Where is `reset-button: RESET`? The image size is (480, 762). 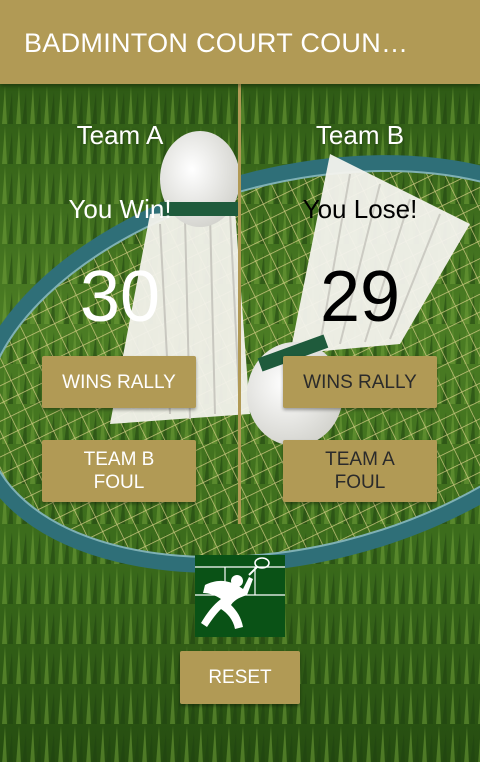
reset-button: RESET is located at coordinates (240, 677).